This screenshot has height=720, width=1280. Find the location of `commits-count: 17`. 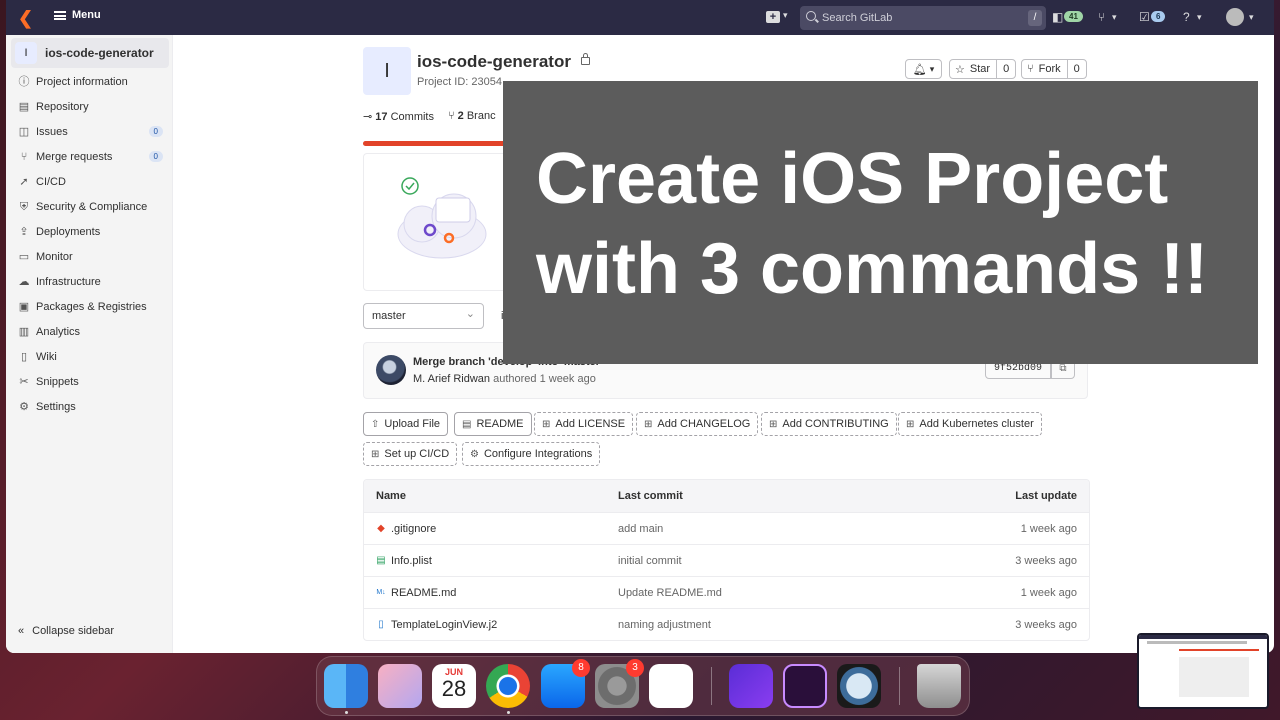

commits-count: 17 is located at coordinates (381, 117).